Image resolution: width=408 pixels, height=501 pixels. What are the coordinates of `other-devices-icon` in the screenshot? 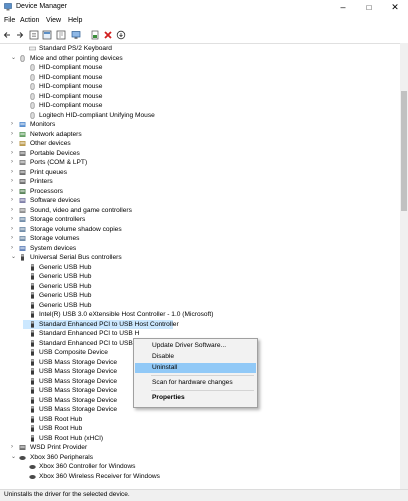 It's located at (22, 143).